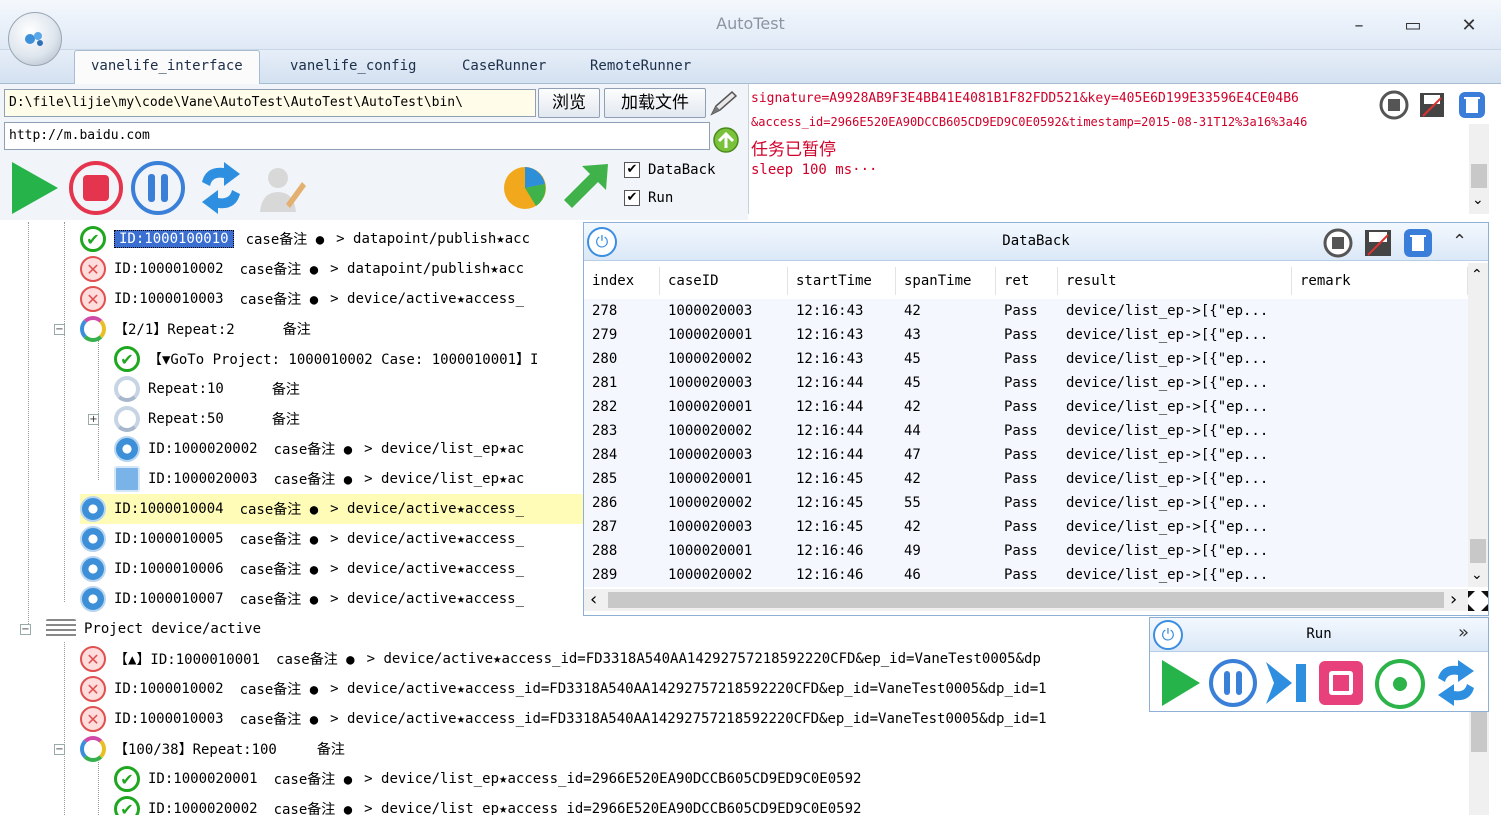 The image size is (1501, 815). Describe the element at coordinates (153, 629) in the screenshot. I see `tree-project-node: Project device/active` at that location.